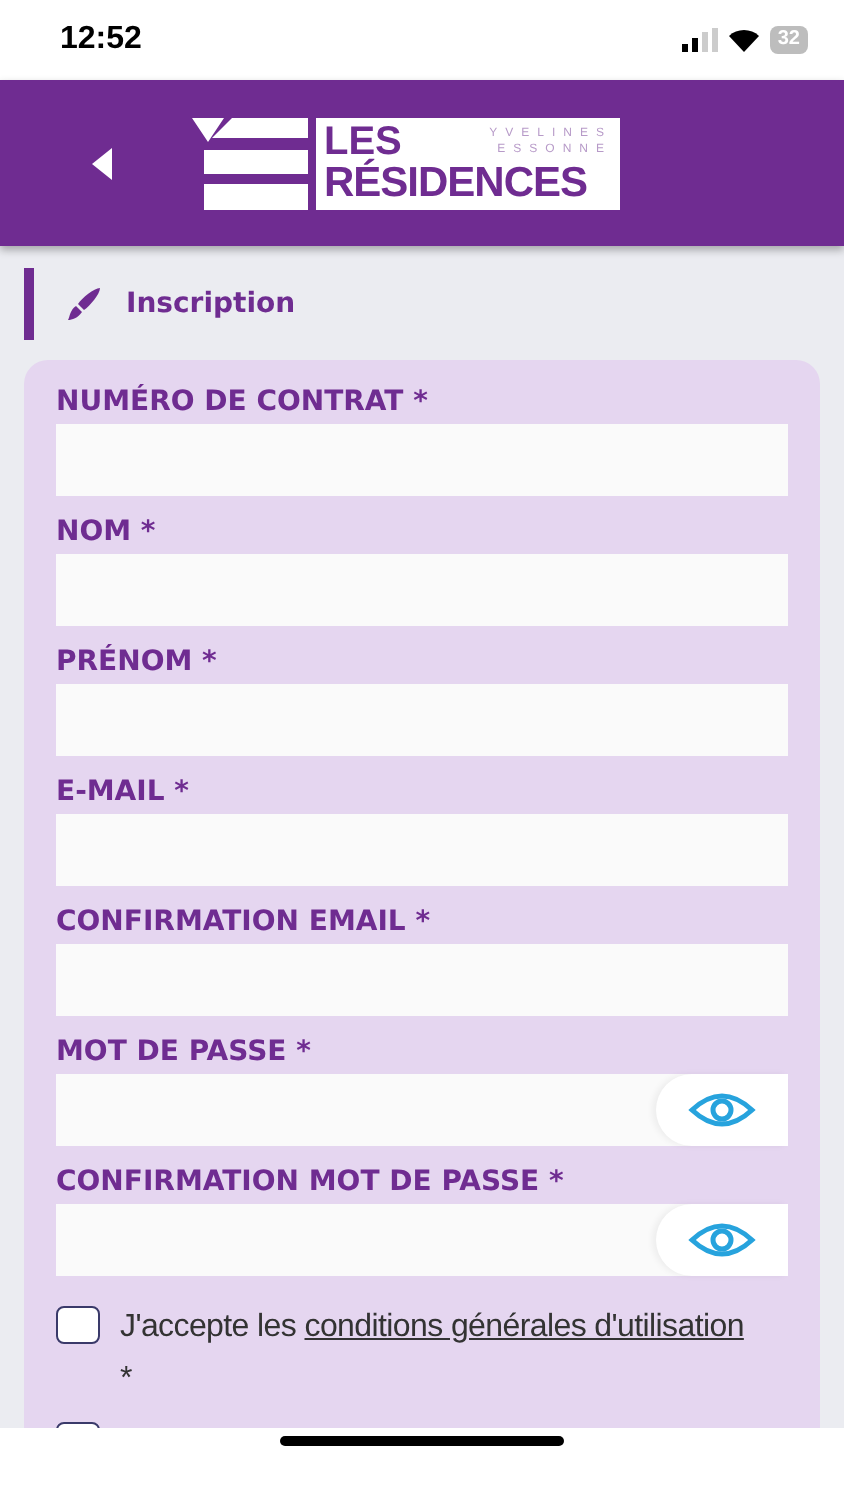 This screenshot has height=1500, width=844. What do you see at coordinates (101, 40) in the screenshot?
I see `status-time: 12:52` at bounding box center [101, 40].